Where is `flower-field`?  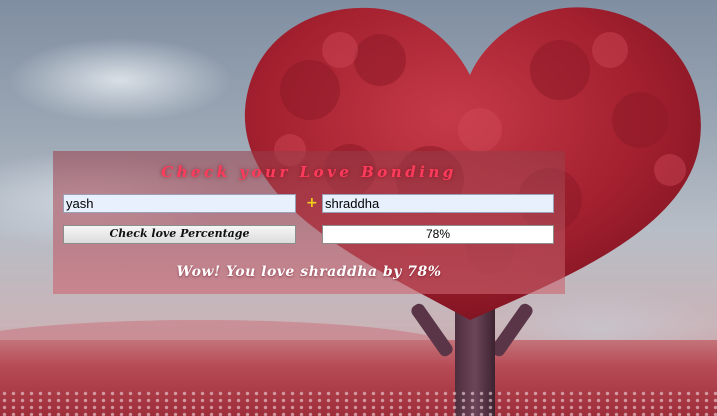 flower-field is located at coordinates (358, 403).